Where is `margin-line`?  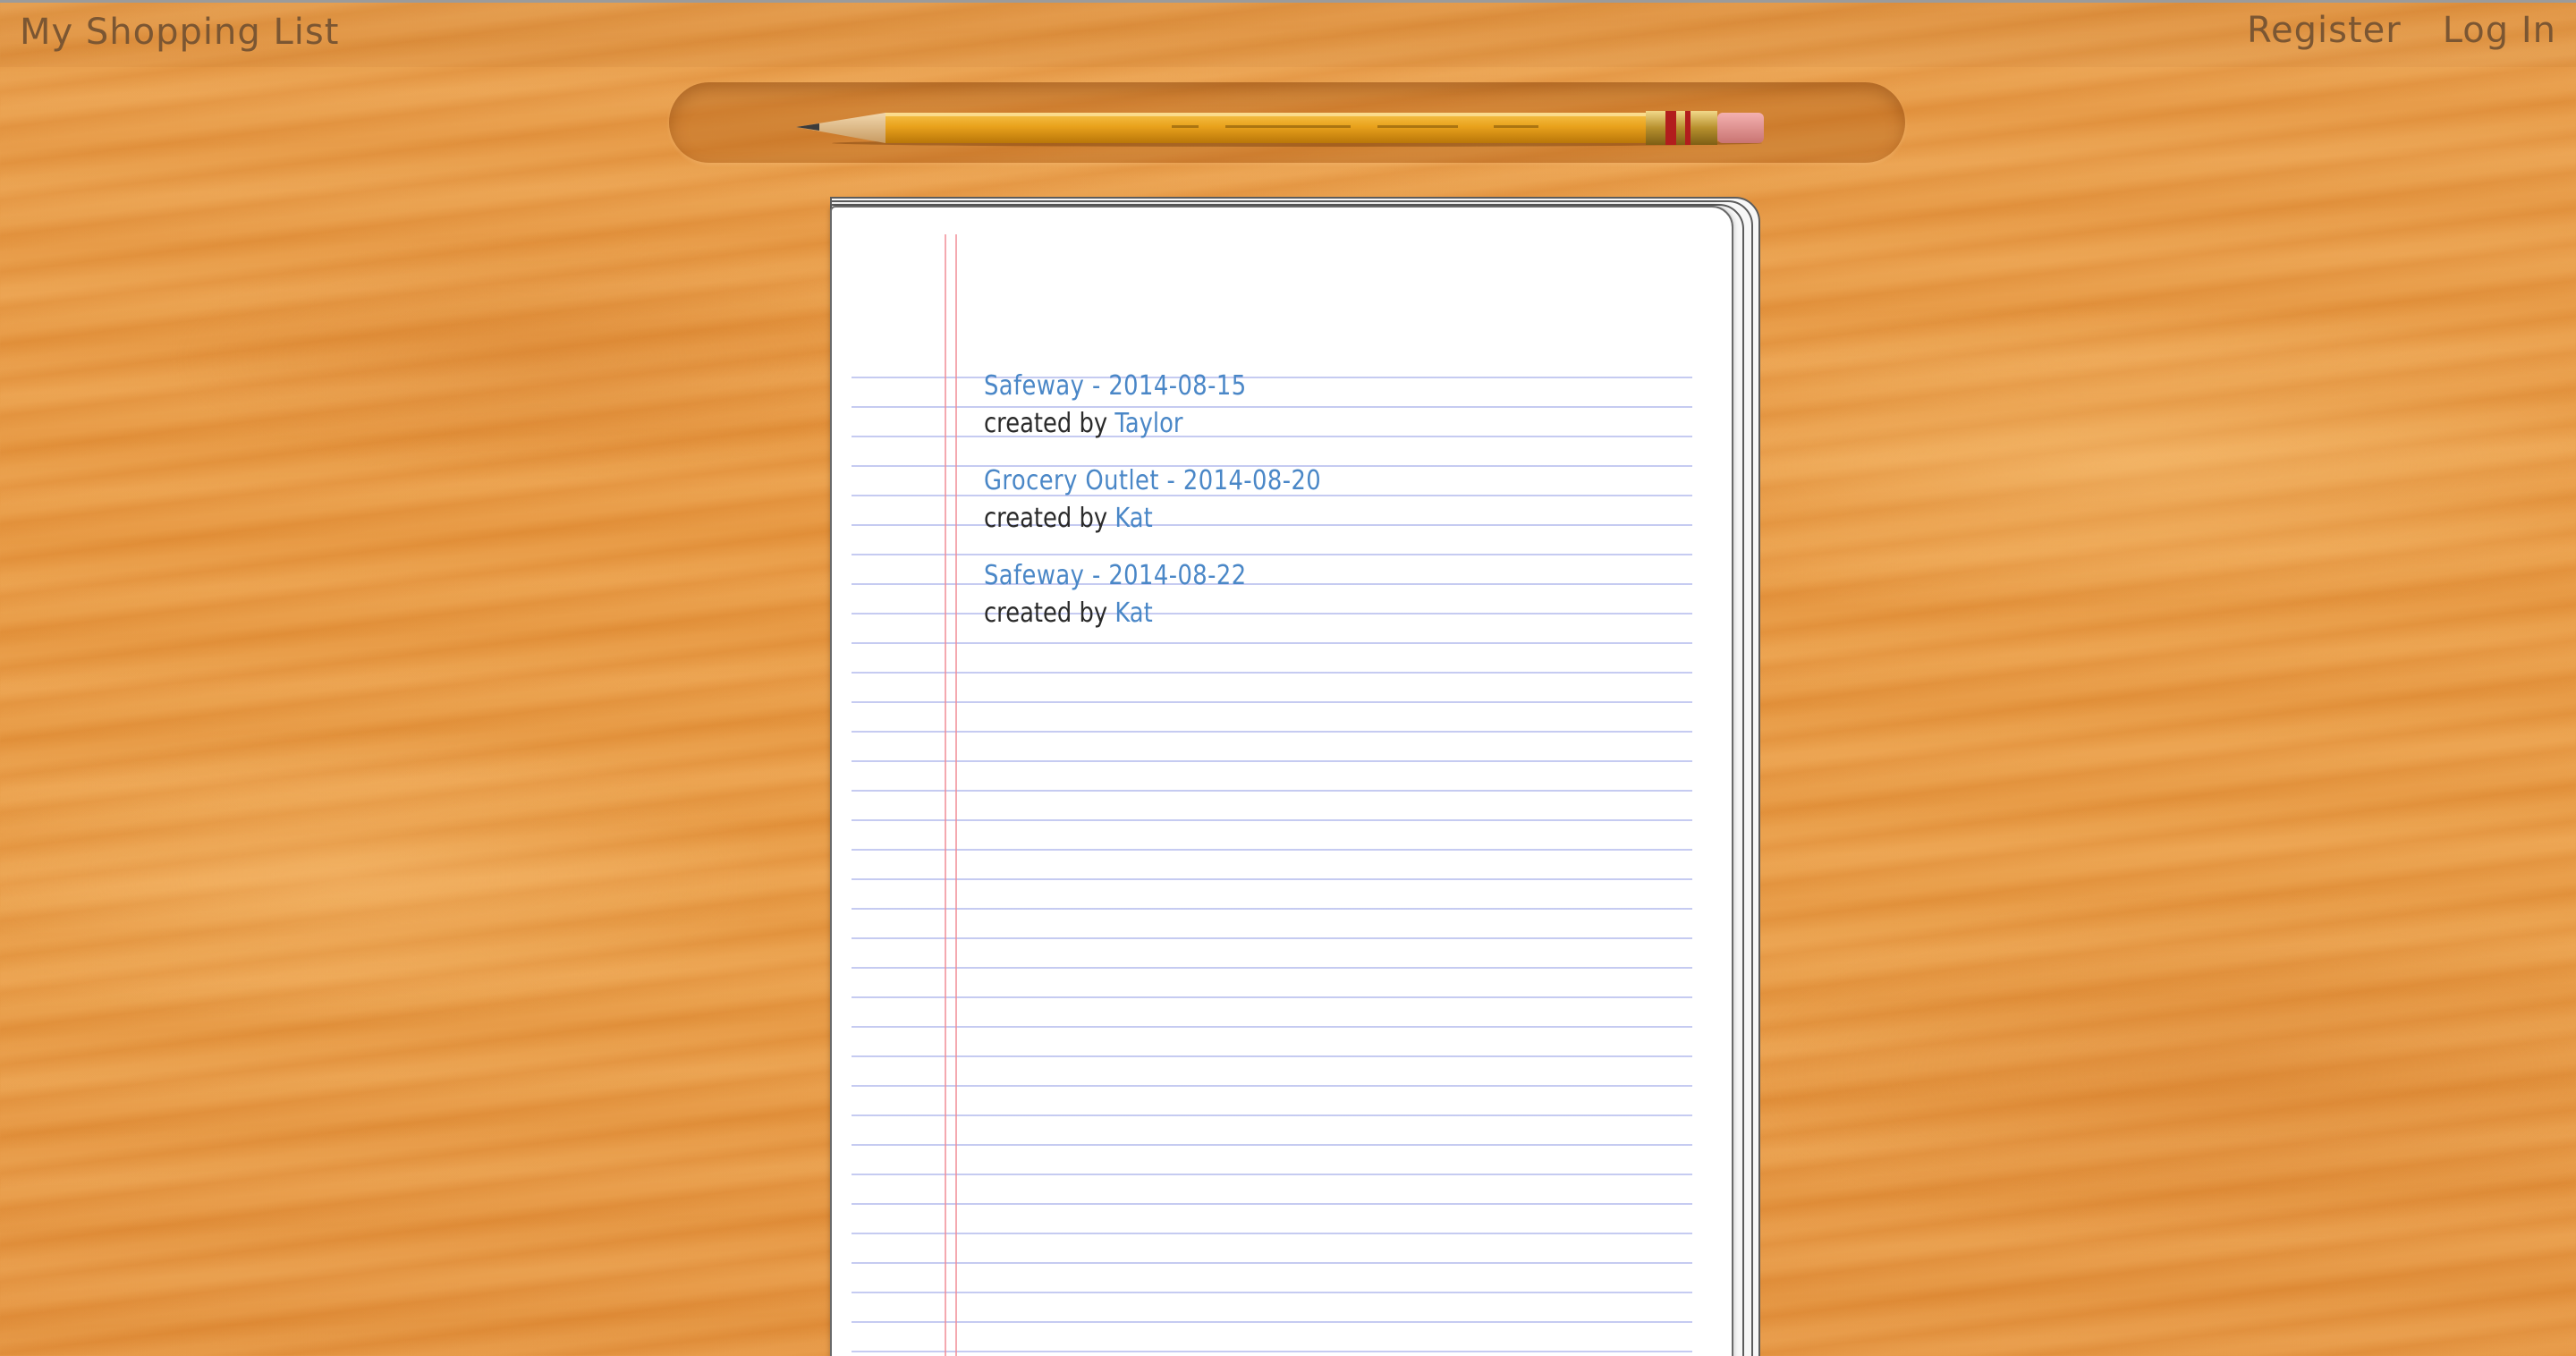 margin-line is located at coordinates (951, 795).